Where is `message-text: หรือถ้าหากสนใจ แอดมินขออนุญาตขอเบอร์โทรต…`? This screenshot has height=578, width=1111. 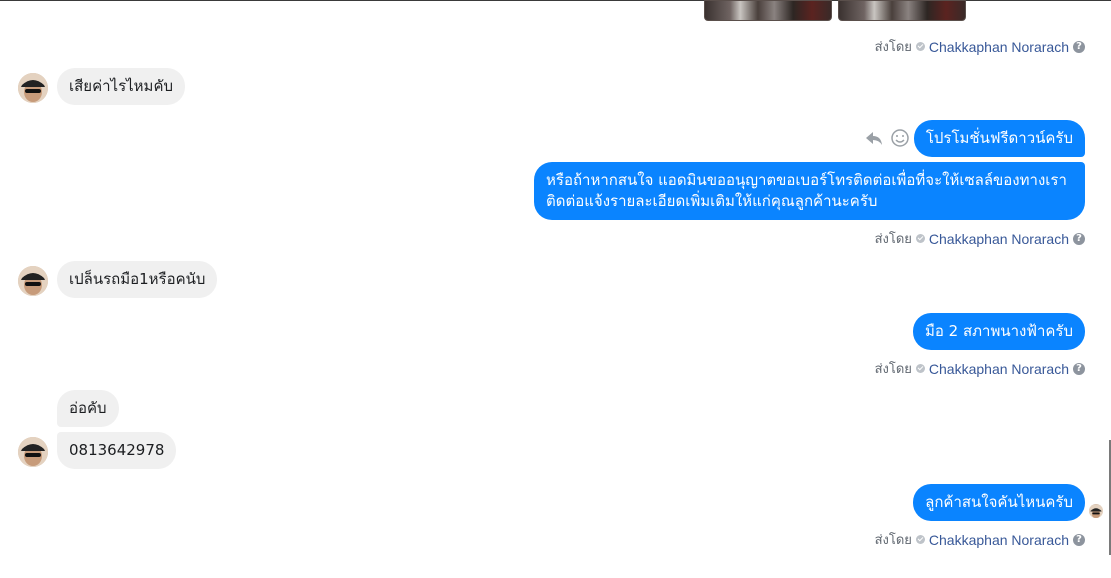 message-text: หรือถ้าหากสนใจ แอดมินขออนุญาตขอเบอร์โทรต… is located at coordinates (806, 190).